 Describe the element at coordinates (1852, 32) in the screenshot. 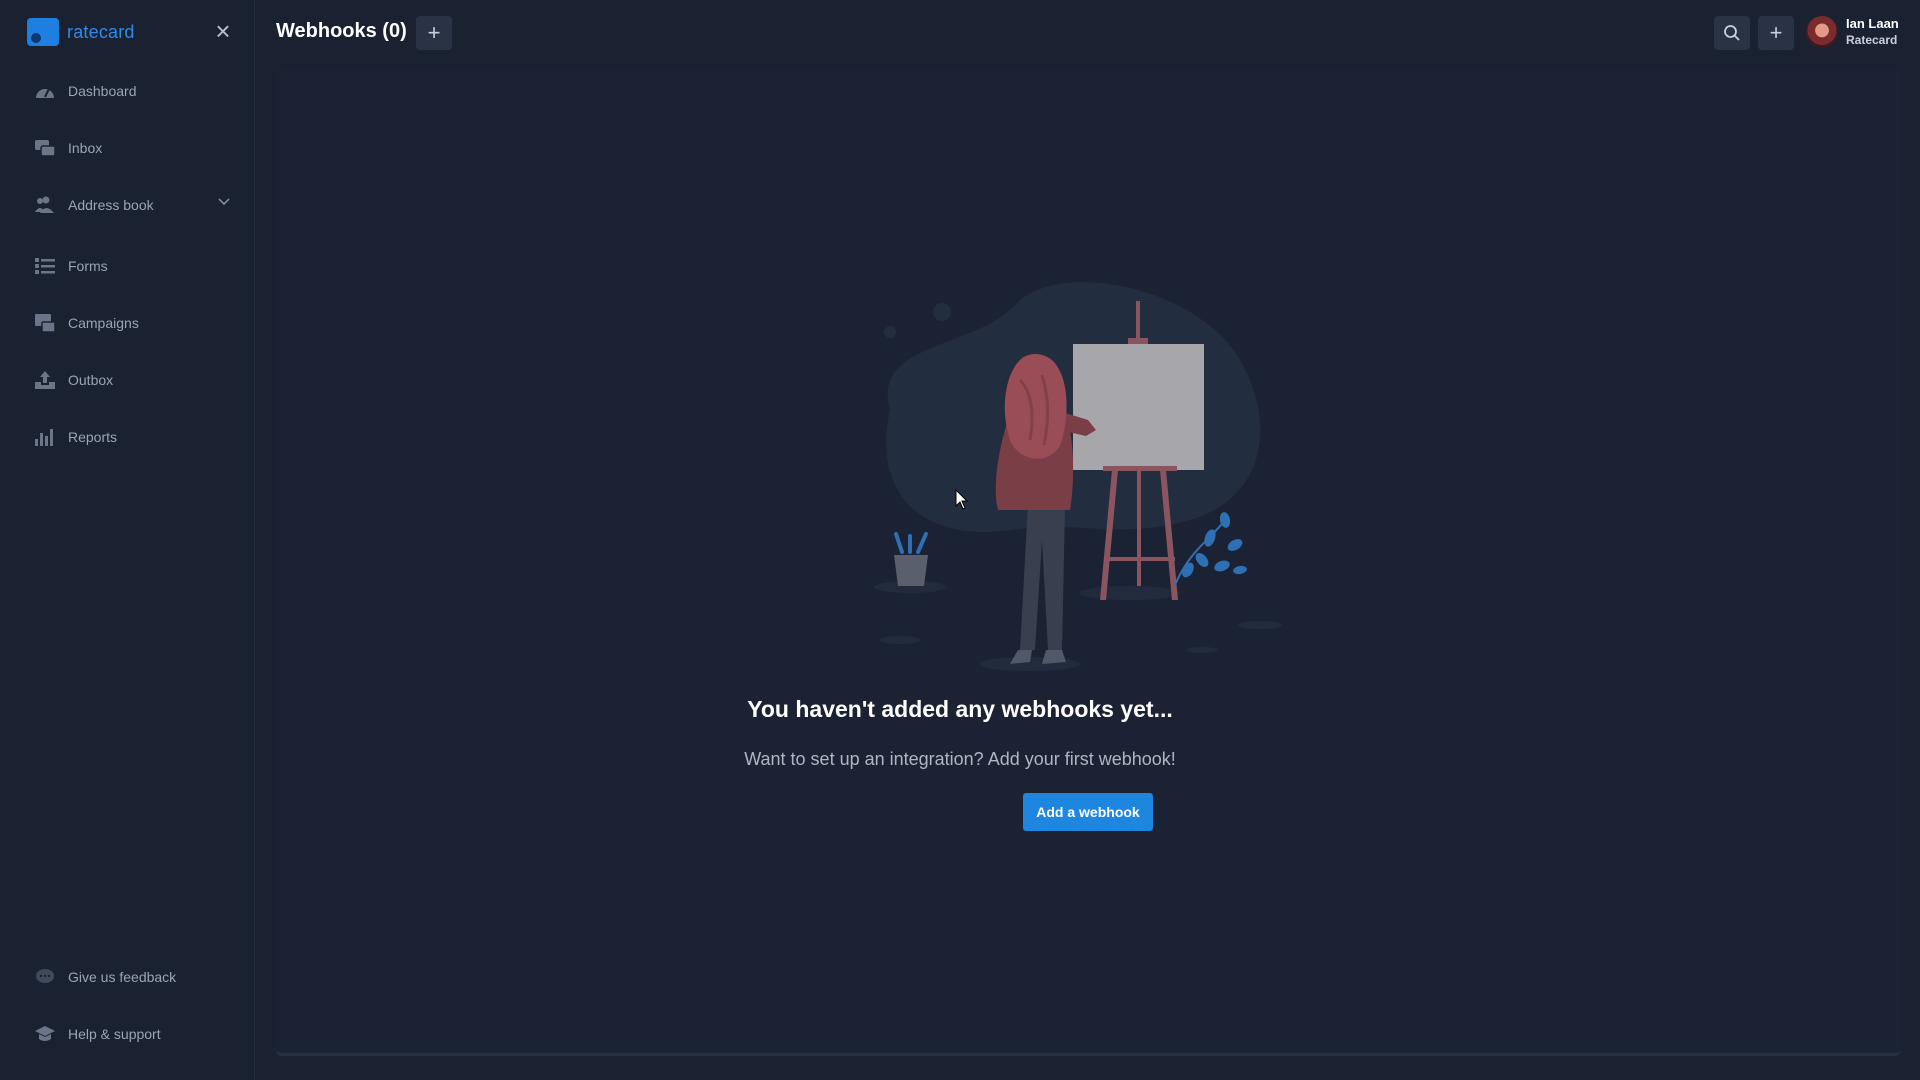

I see `user-menu: Ian Laan Ratecard` at that location.